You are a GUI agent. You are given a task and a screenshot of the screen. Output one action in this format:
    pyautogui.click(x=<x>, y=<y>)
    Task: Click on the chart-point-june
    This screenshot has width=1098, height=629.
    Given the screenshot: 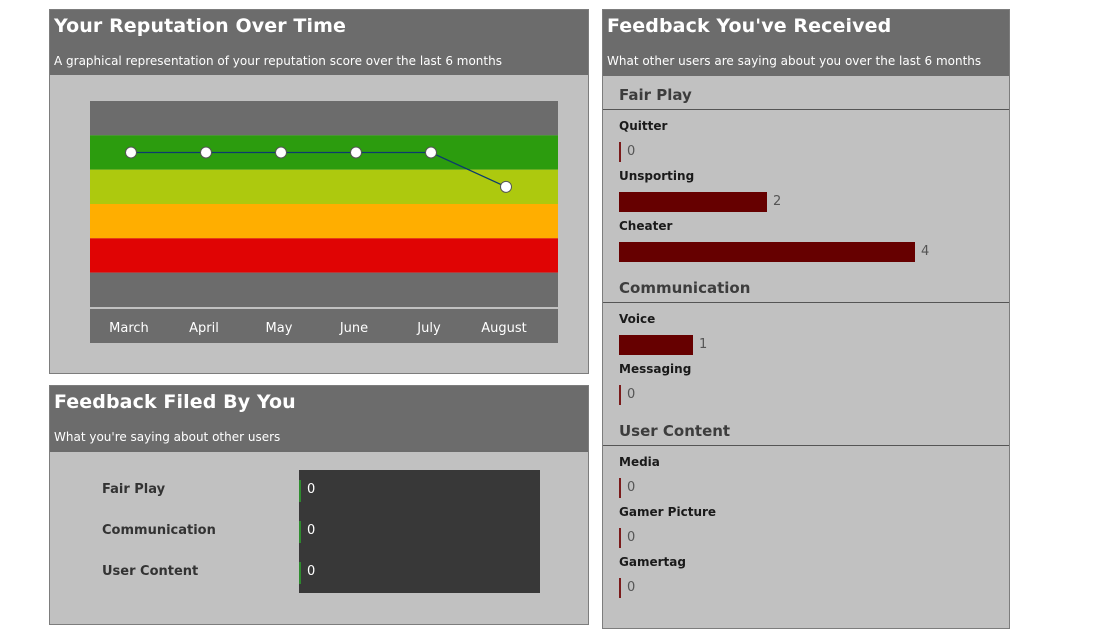 What is the action you would take?
    pyautogui.click(x=356, y=152)
    